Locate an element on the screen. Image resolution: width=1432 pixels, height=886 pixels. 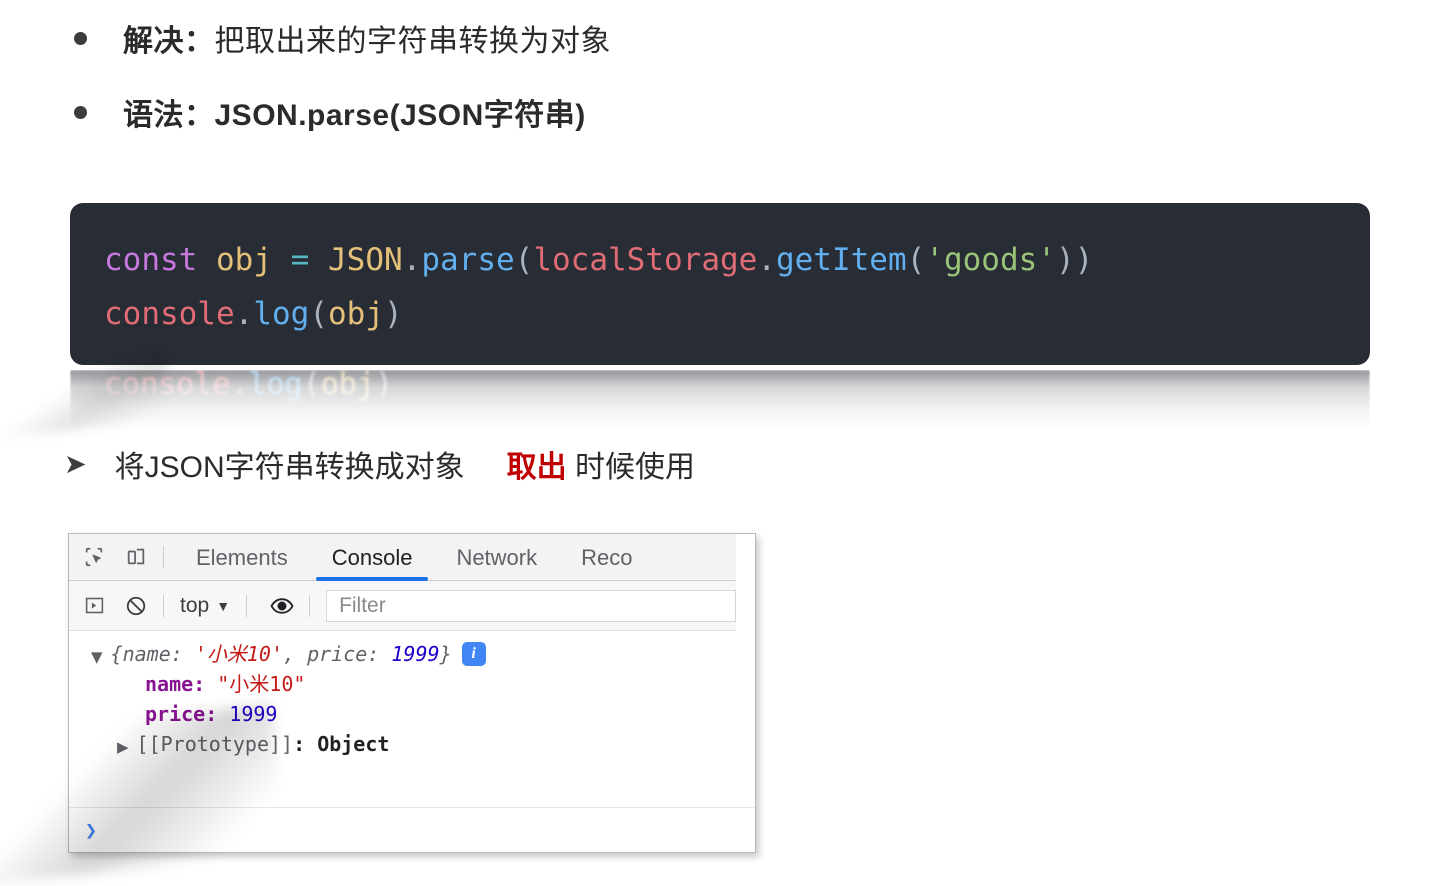
console-row-content: {name: '小米10', price: 1999} is located at coordinates (281, 654).